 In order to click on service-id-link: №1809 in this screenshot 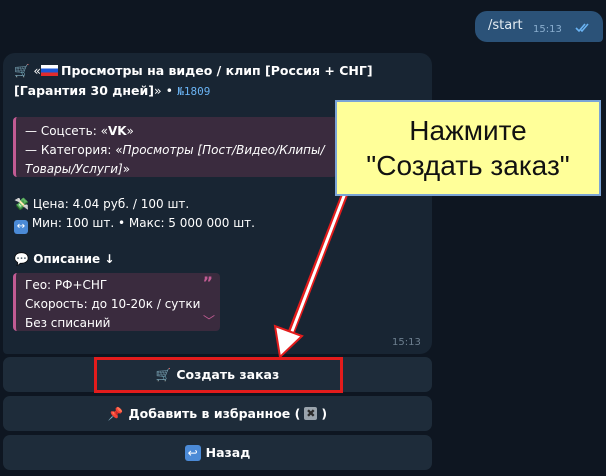, I will do `click(193, 91)`.